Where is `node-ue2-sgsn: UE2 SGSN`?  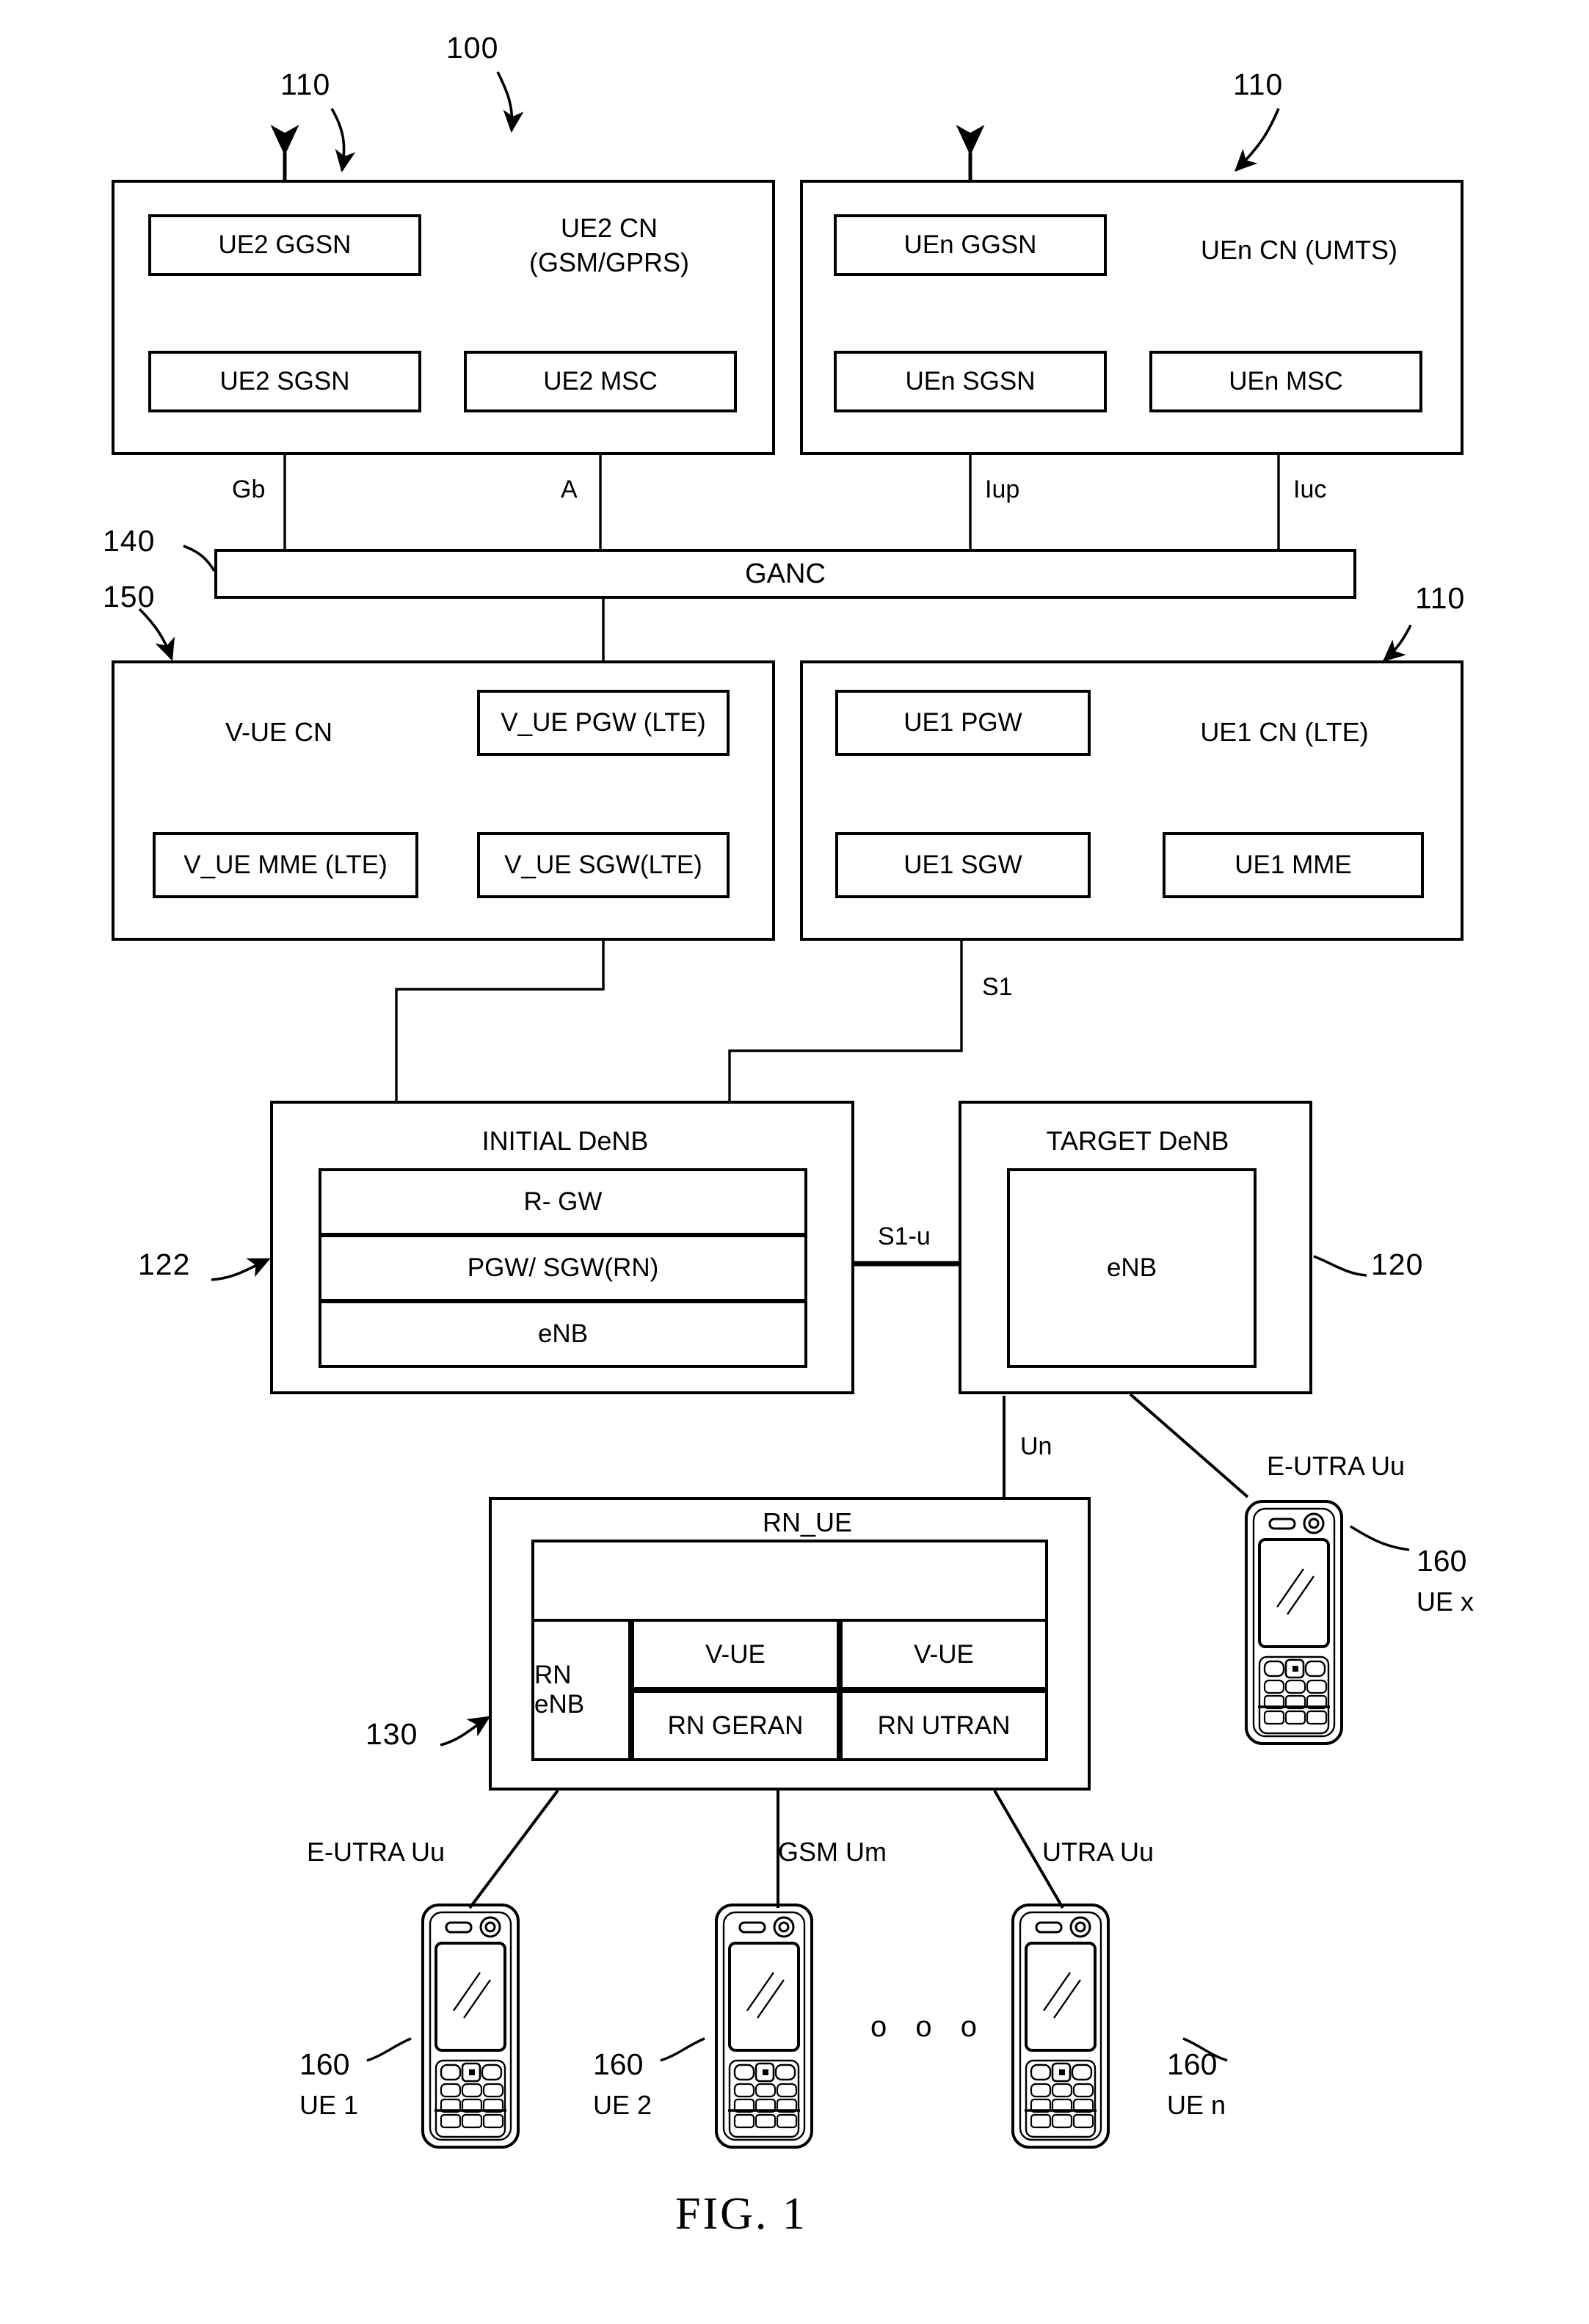
node-ue2-sgsn: UE2 SGSN is located at coordinates (284, 381).